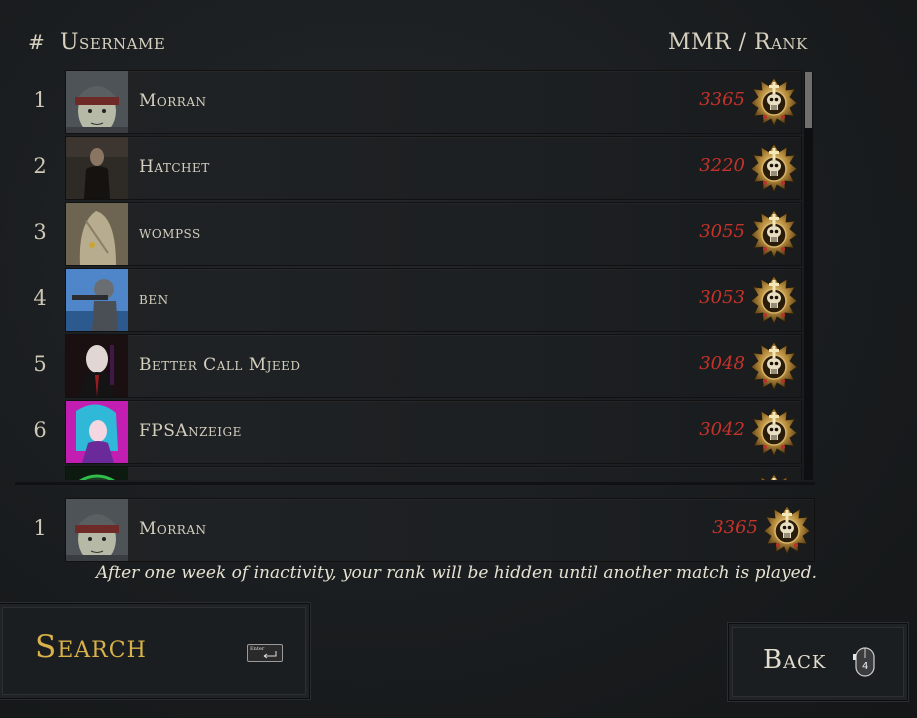  What do you see at coordinates (40, 232) in the screenshot?
I see `row-position: 3` at bounding box center [40, 232].